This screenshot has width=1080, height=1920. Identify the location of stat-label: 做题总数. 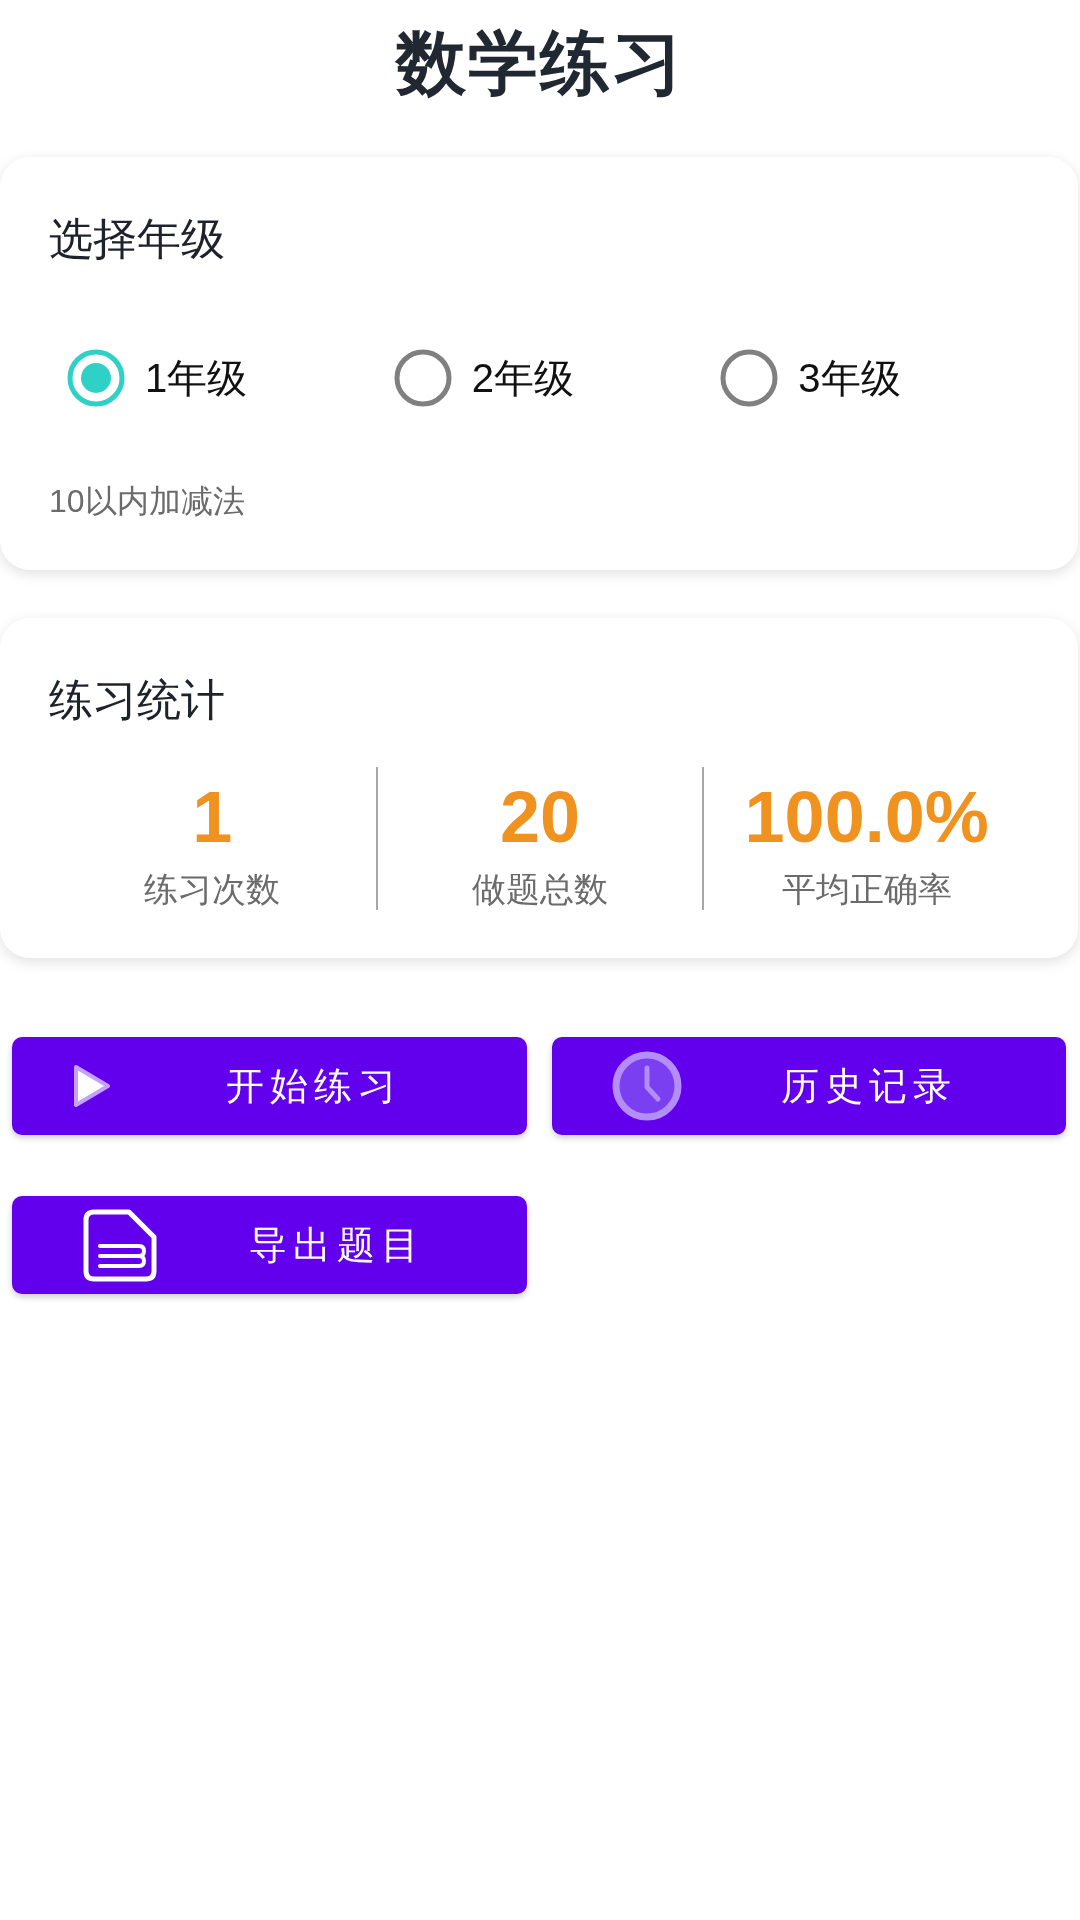
(540, 889).